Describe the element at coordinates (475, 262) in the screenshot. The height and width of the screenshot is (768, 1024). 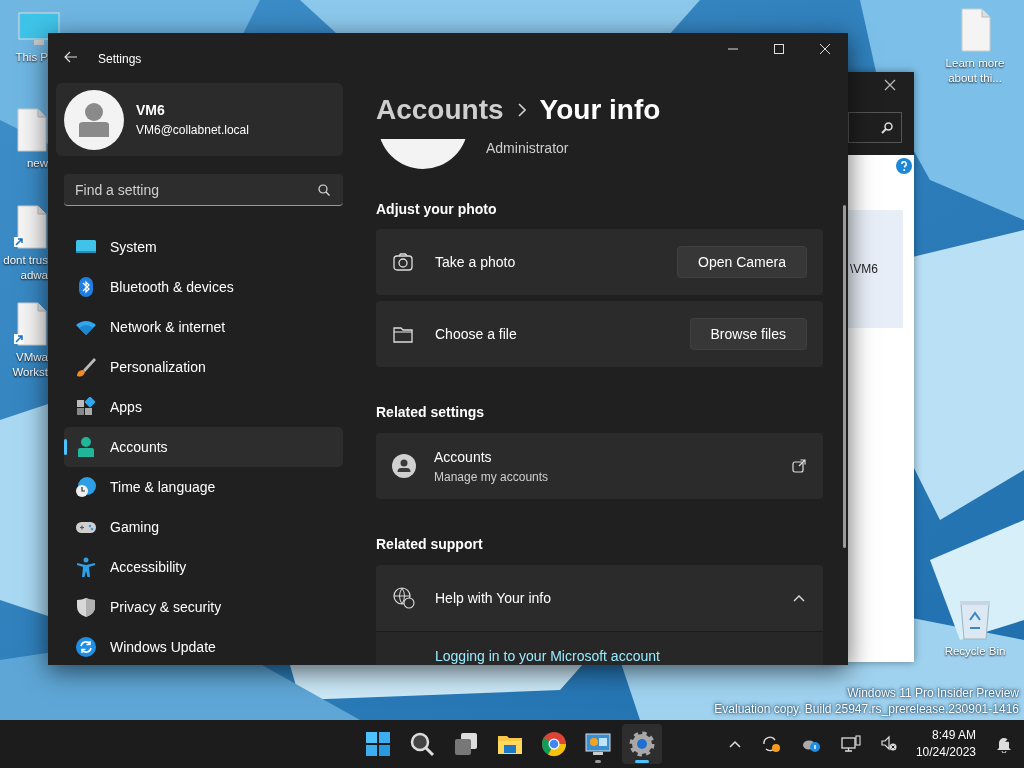
I see `card-label: Take a photo` at that location.